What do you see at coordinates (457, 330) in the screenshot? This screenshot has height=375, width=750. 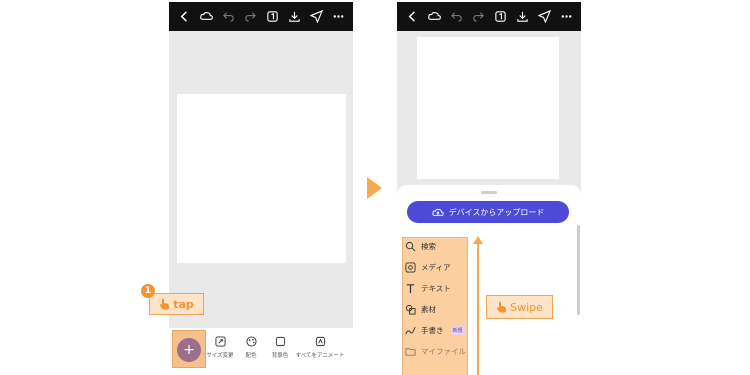 I see `new-badge: 新規` at bounding box center [457, 330].